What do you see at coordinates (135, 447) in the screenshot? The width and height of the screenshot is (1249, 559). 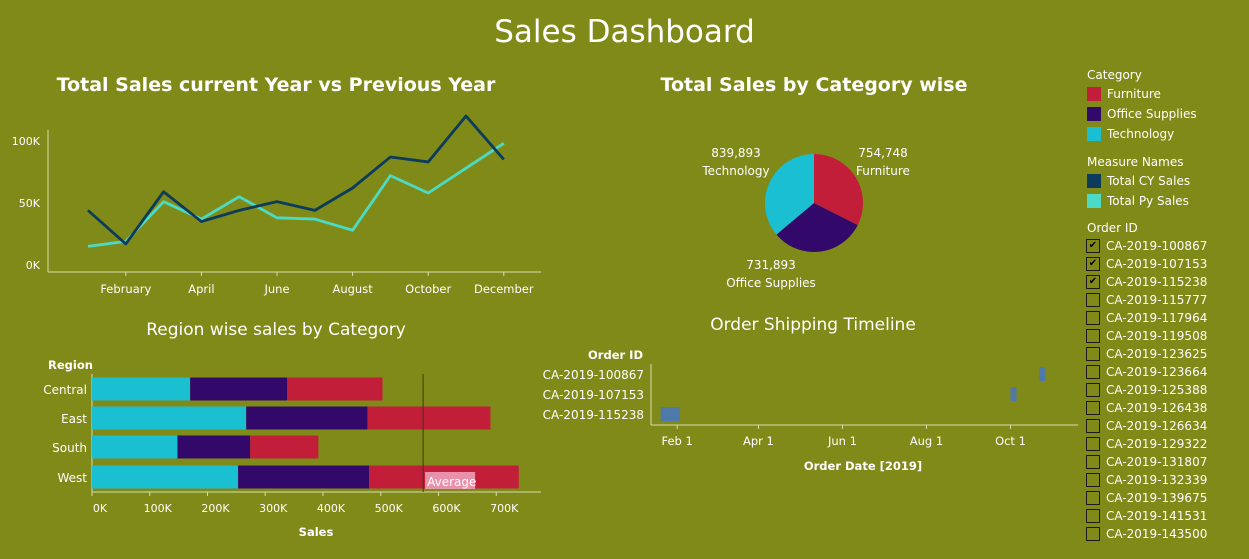 I see `bar-segment-south-technology` at bounding box center [135, 447].